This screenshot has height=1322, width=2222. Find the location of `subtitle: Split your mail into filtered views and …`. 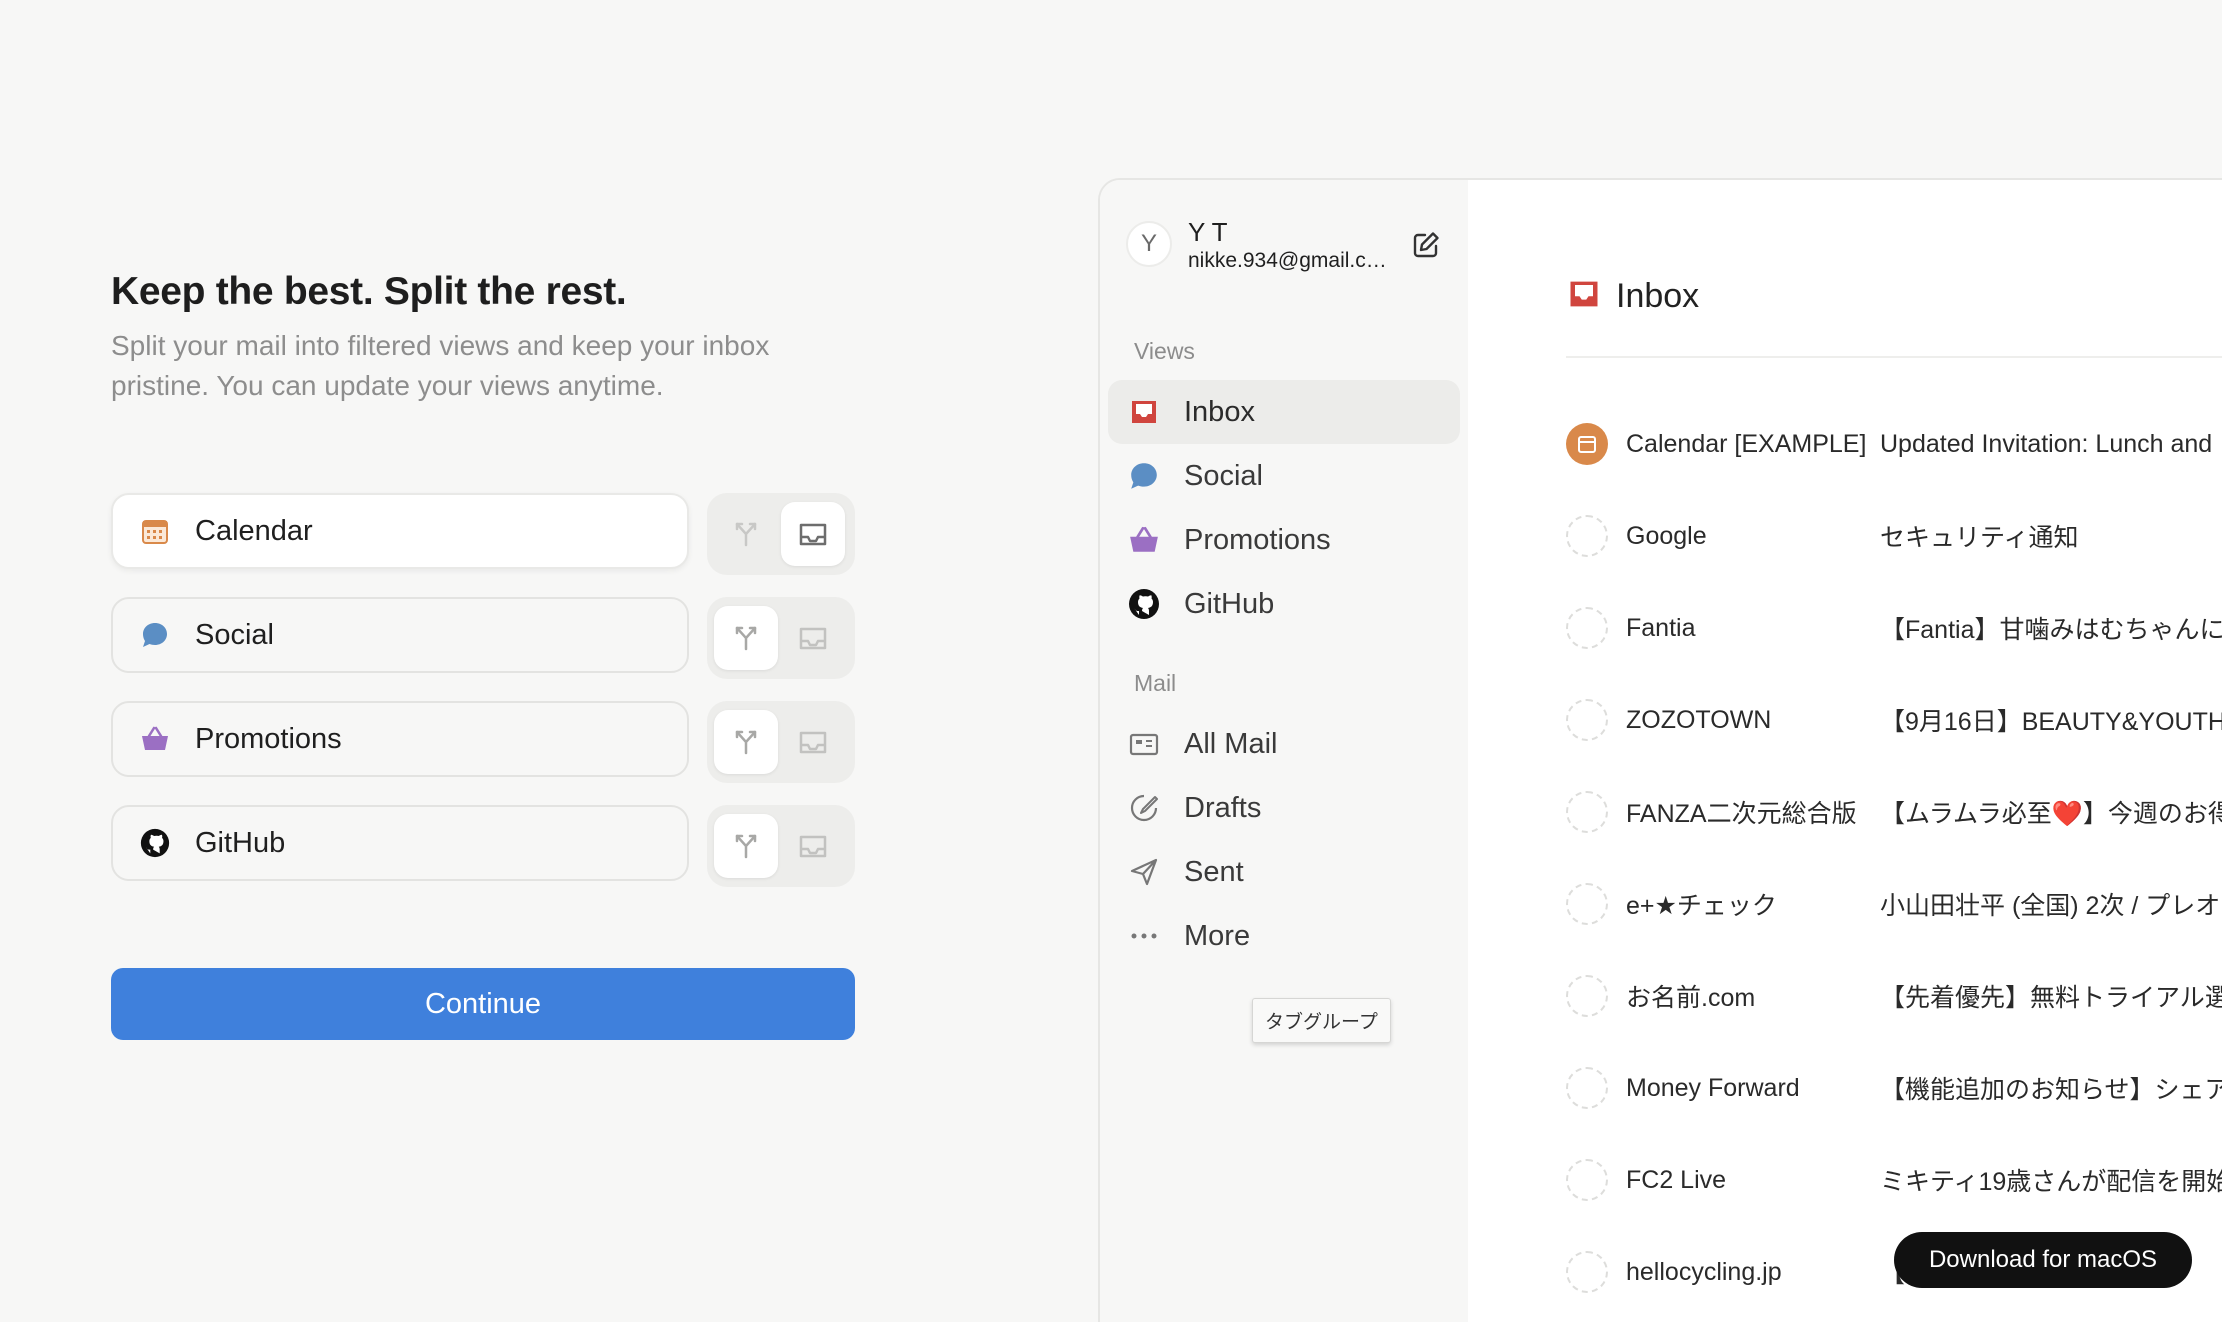

subtitle: Split your mail into filtered views and … is located at coordinates (440, 365).